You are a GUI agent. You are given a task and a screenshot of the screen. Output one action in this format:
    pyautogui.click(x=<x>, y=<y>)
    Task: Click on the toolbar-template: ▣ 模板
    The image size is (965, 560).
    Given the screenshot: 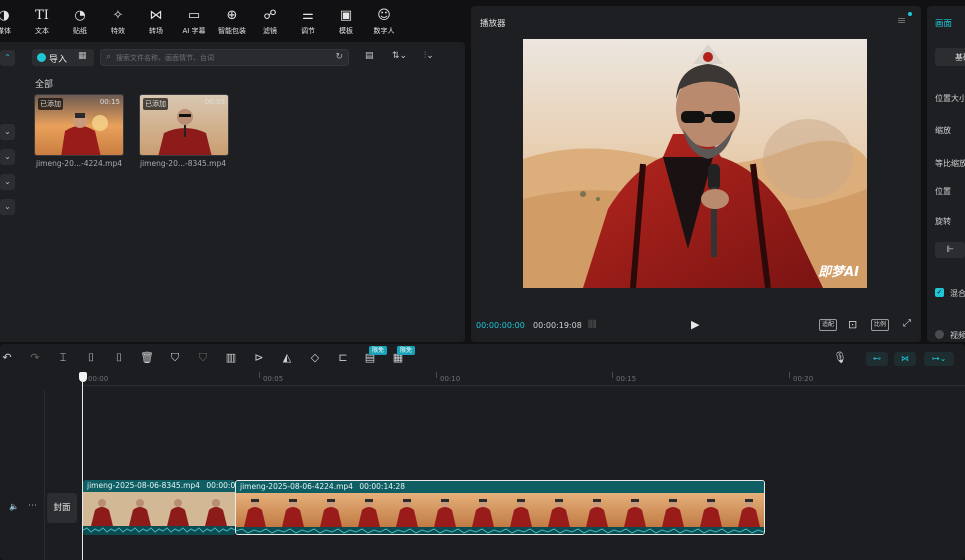 What is the action you would take?
    pyautogui.click(x=346, y=22)
    